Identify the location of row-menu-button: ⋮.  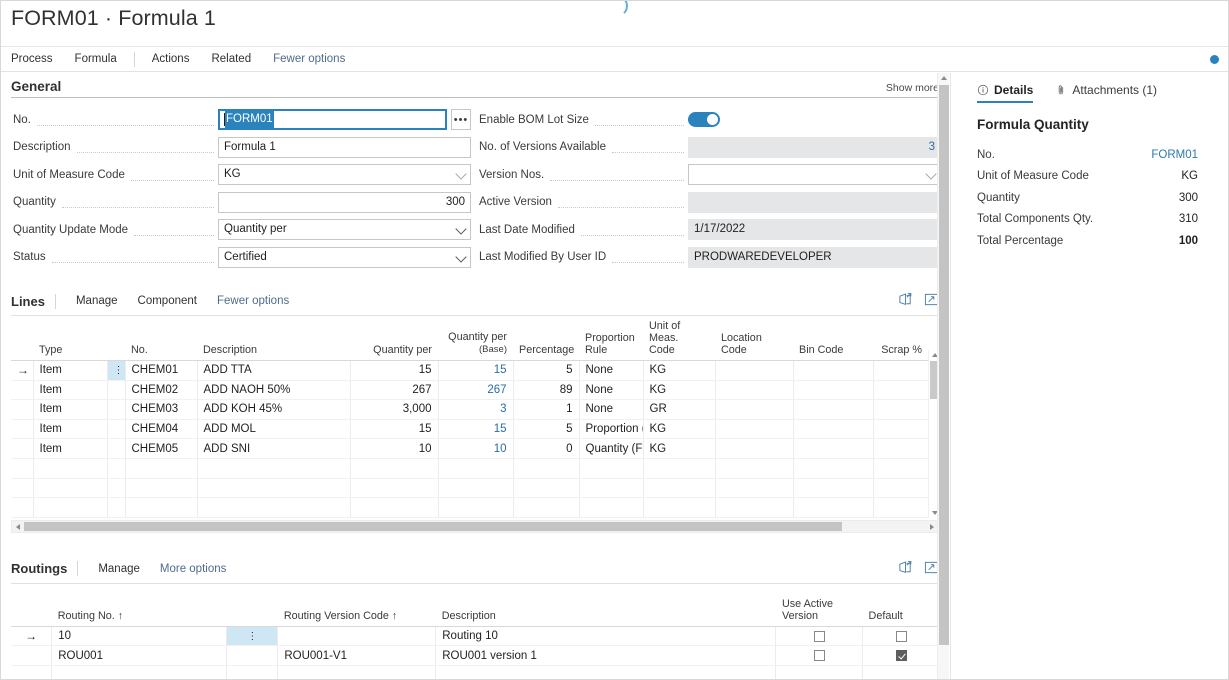
(252, 636).